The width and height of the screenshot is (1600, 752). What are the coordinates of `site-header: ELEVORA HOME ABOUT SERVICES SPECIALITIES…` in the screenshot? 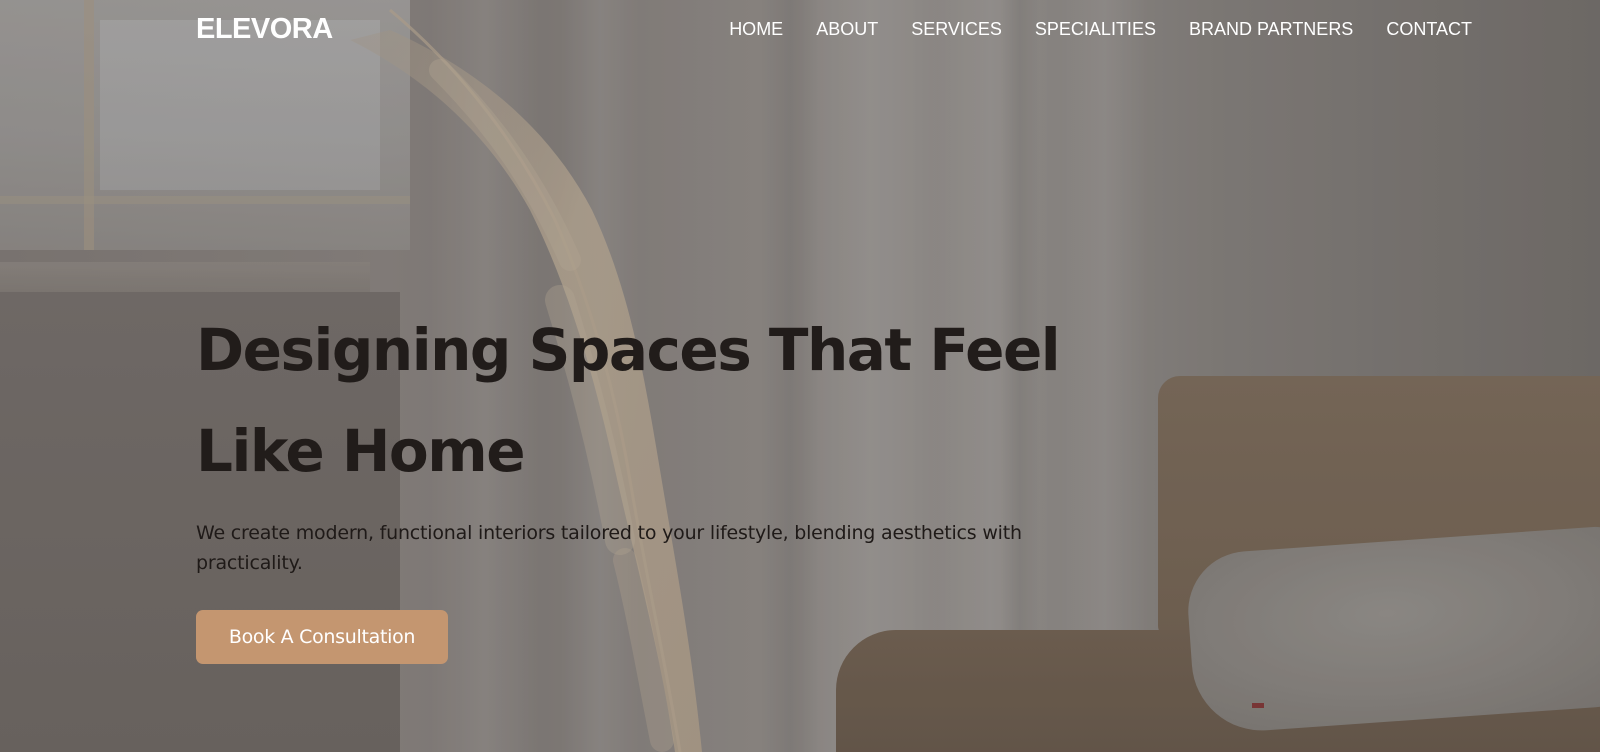 It's located at (834, 29).